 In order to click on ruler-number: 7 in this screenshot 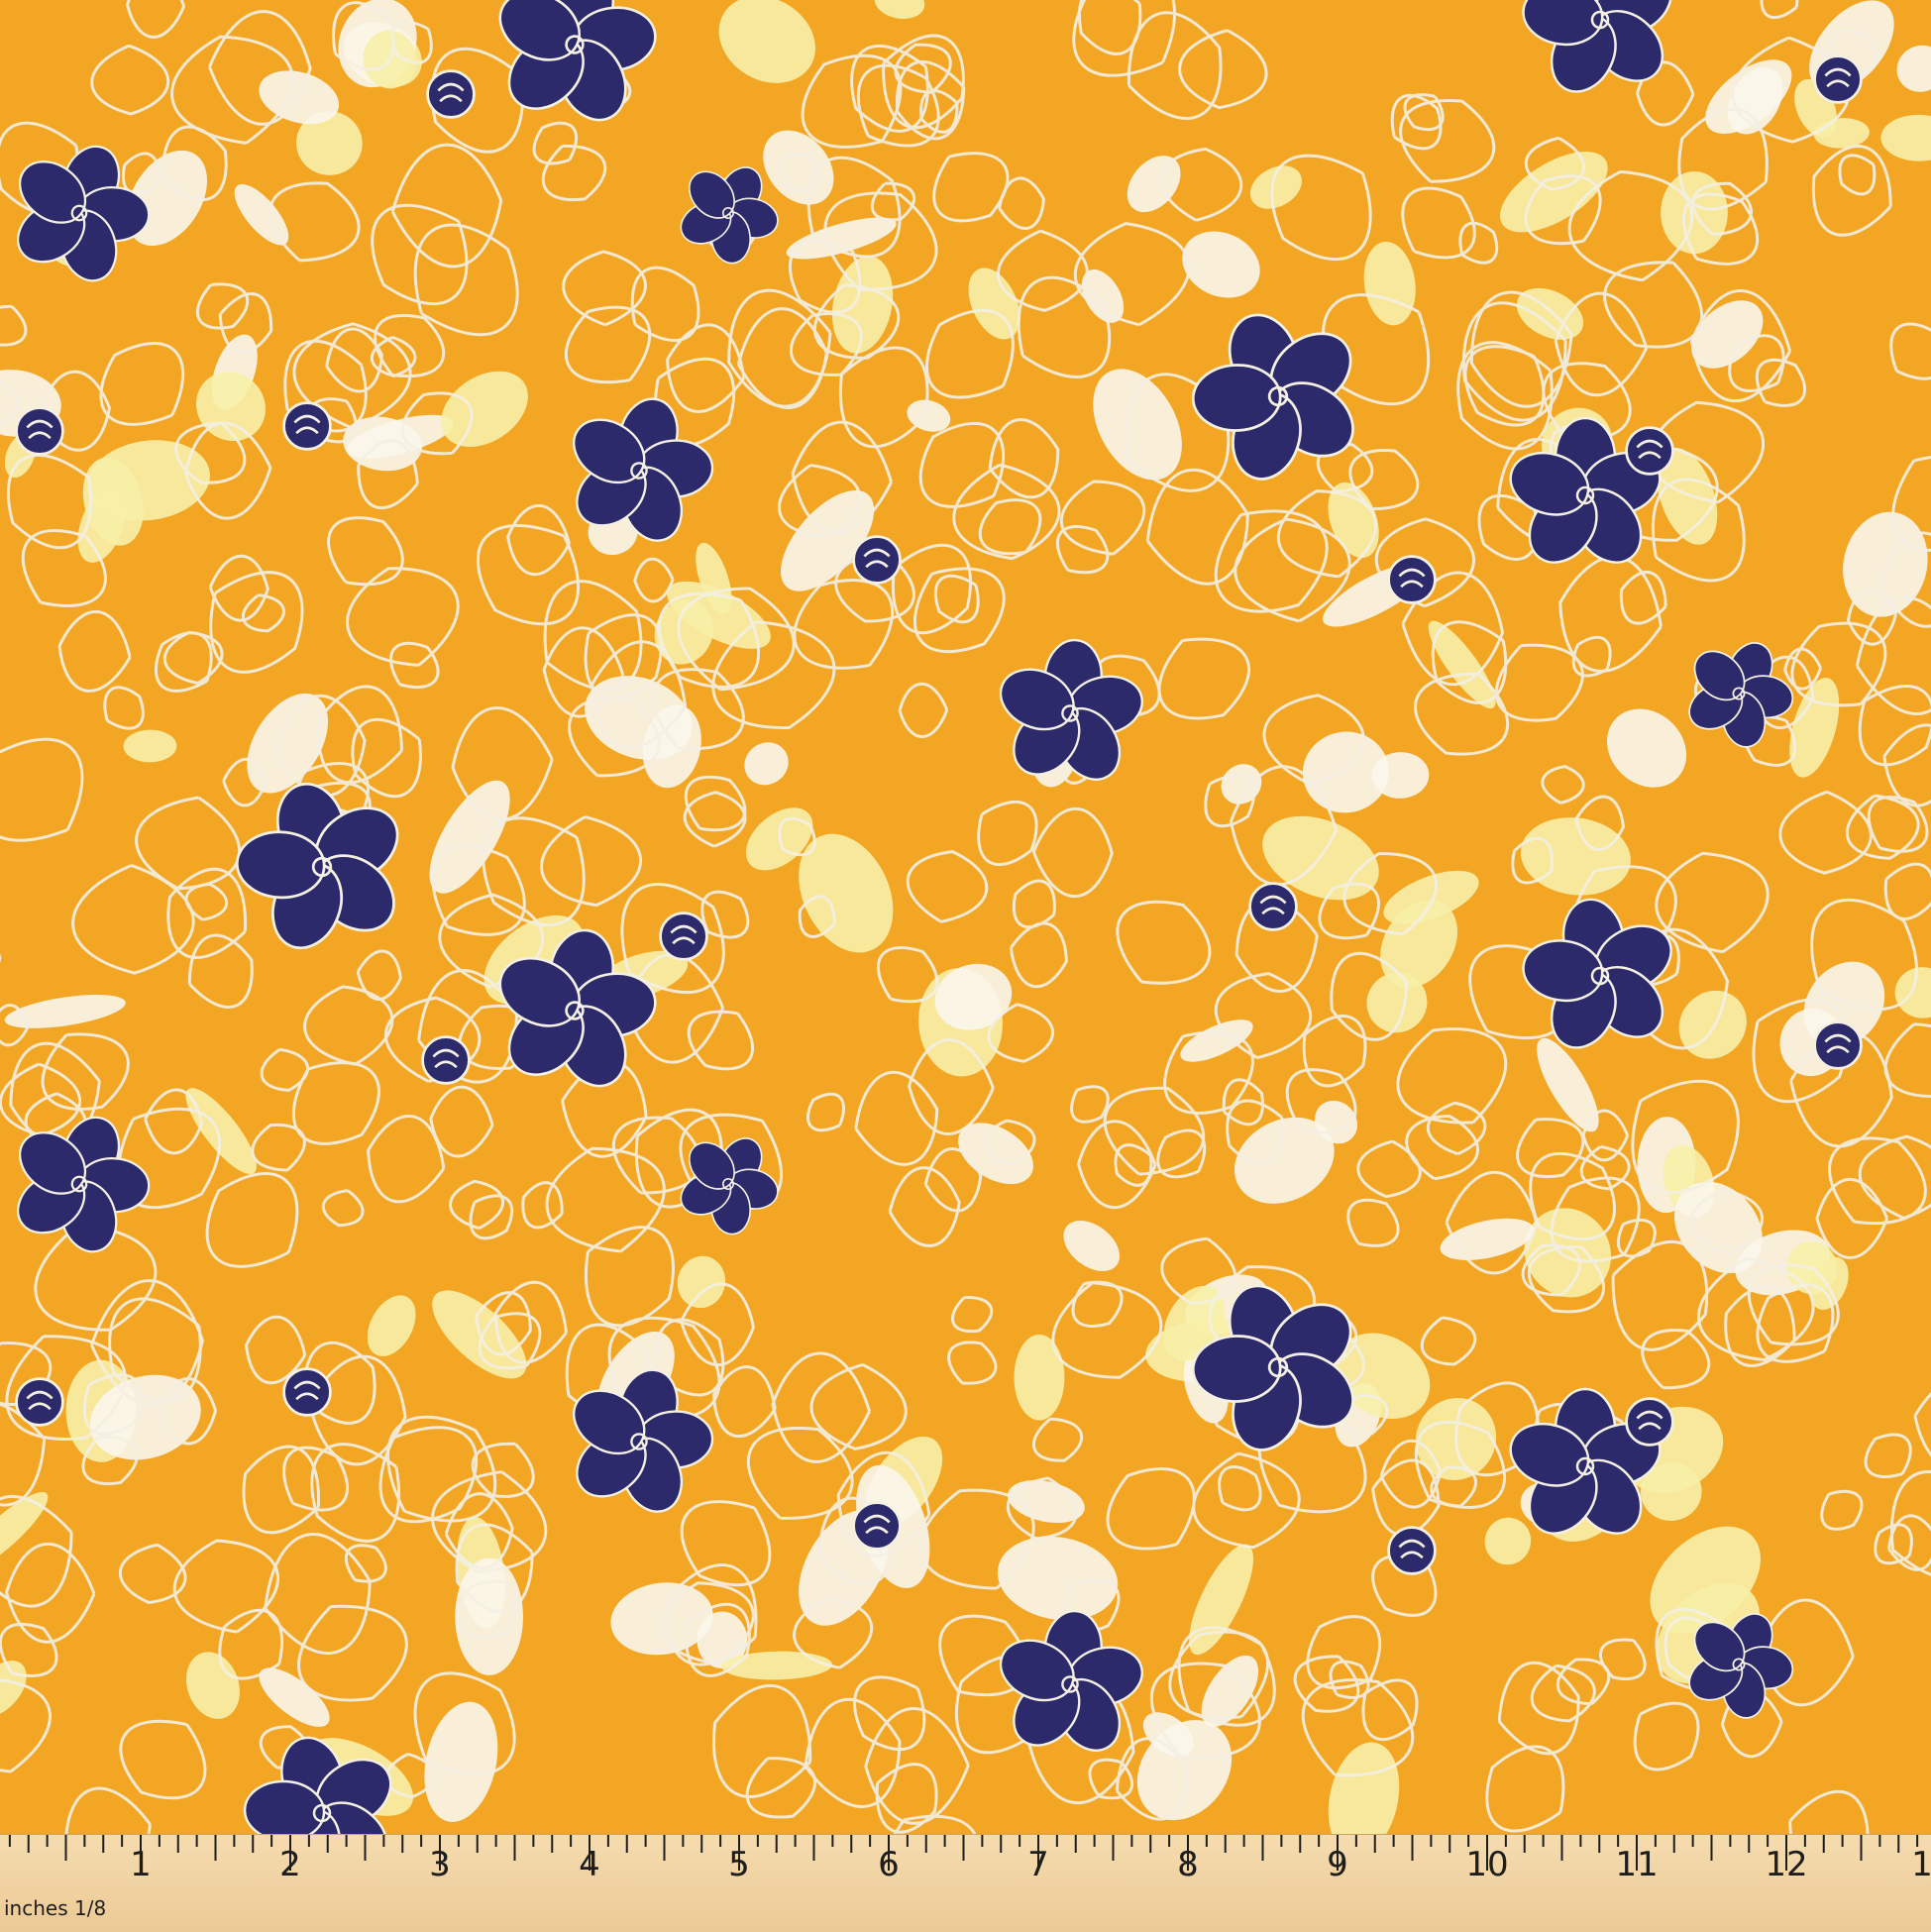, I will do `click(1038, 1865)`.